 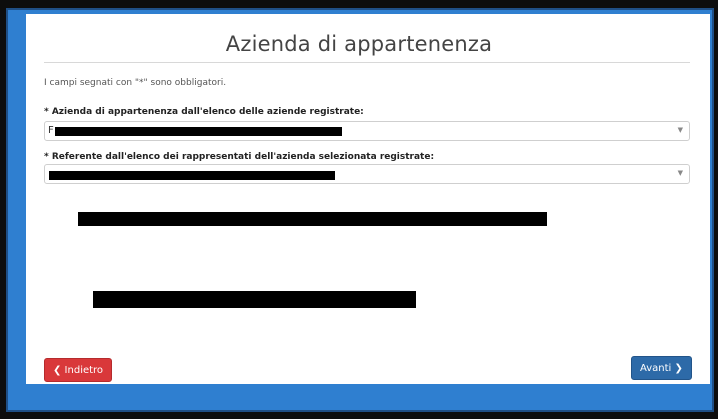 What do you see at coordinates (367, 174) in the screenshot?
I see `referent-select: ▼` at bounding box center [367, 174].